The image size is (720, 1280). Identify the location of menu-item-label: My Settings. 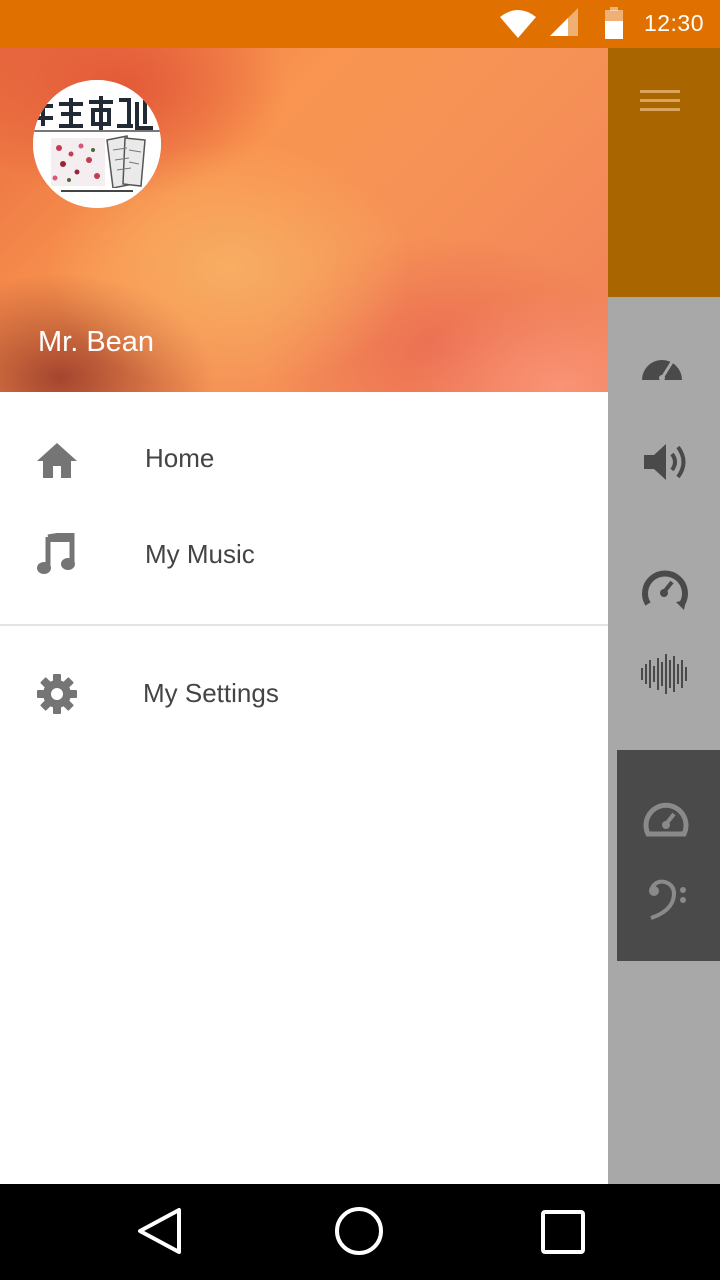
(211, 693).